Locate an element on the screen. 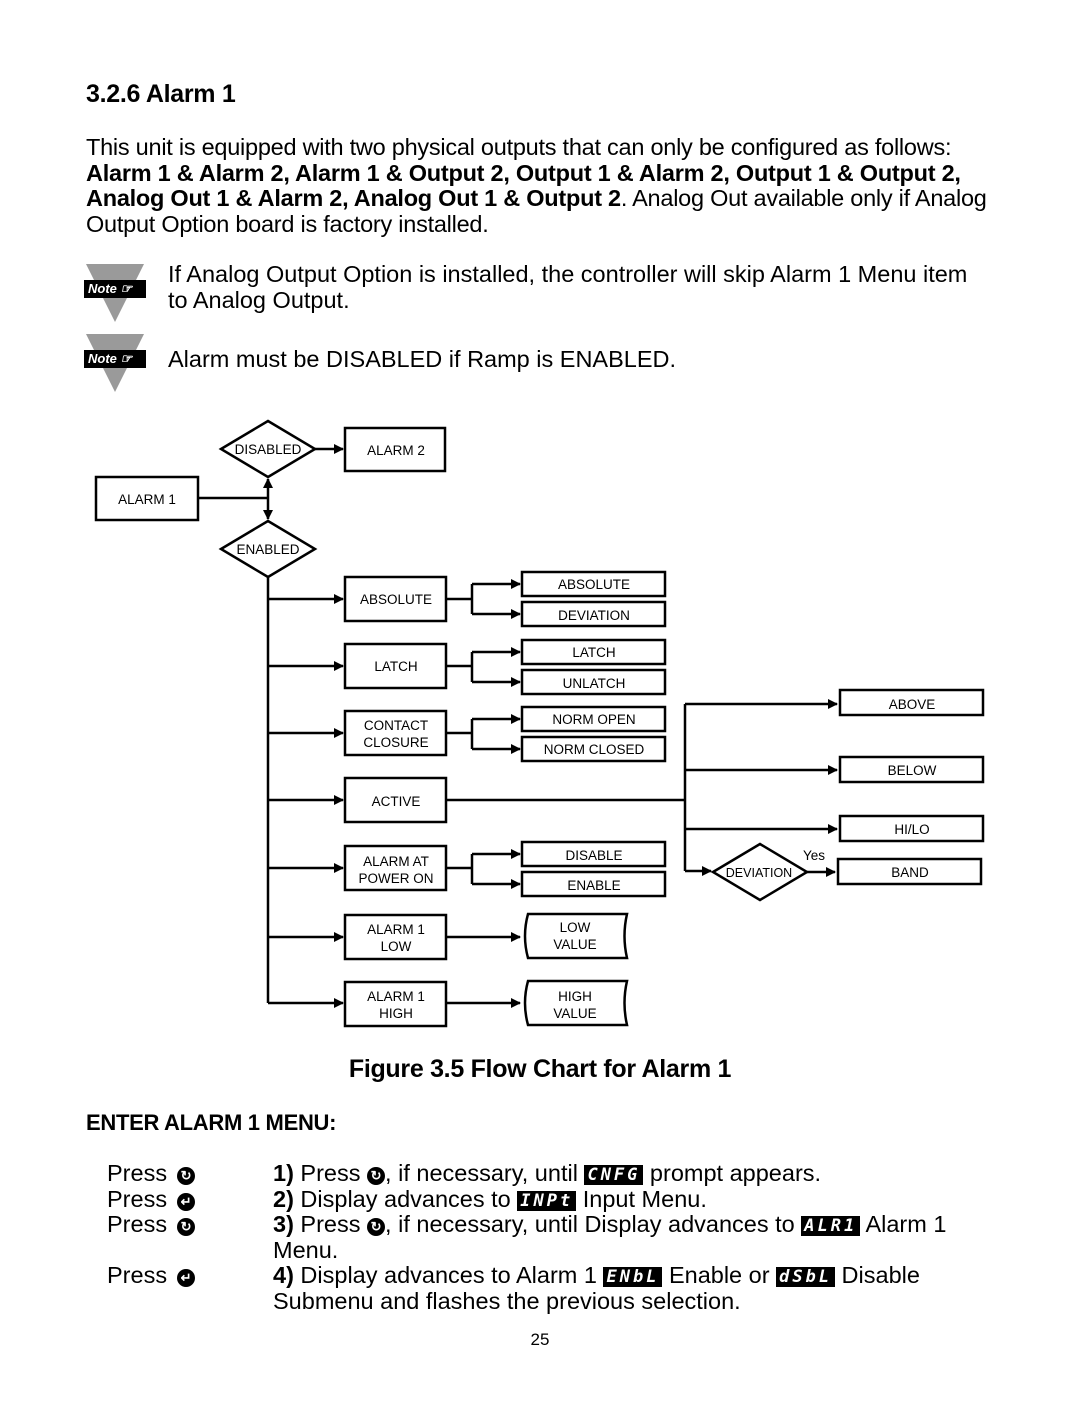 The height and width of the screenshot is (1412, 1080). step-number: 2) is located at coordinates (283, 1199).